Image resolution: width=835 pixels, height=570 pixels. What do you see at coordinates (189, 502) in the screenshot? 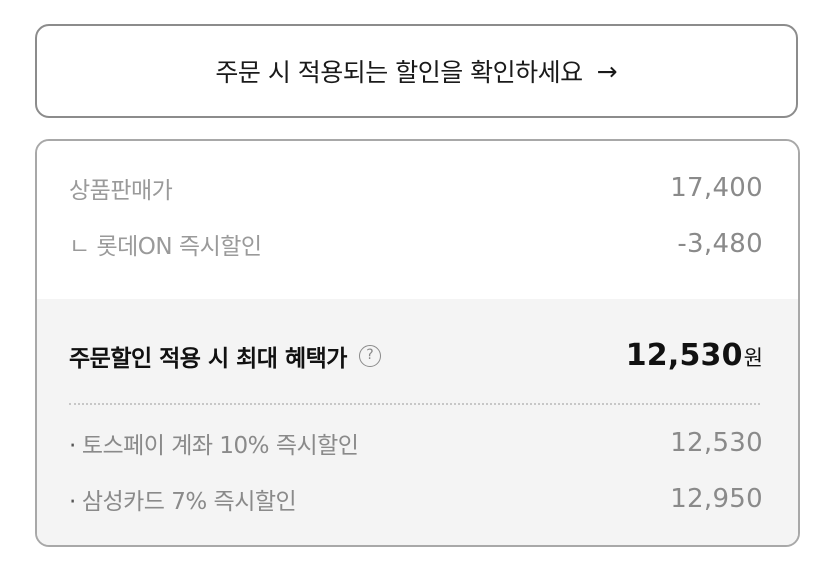
I see `card-discount-label: 삼성카드 7% 즉시할인` at bounding box center [189, 502].